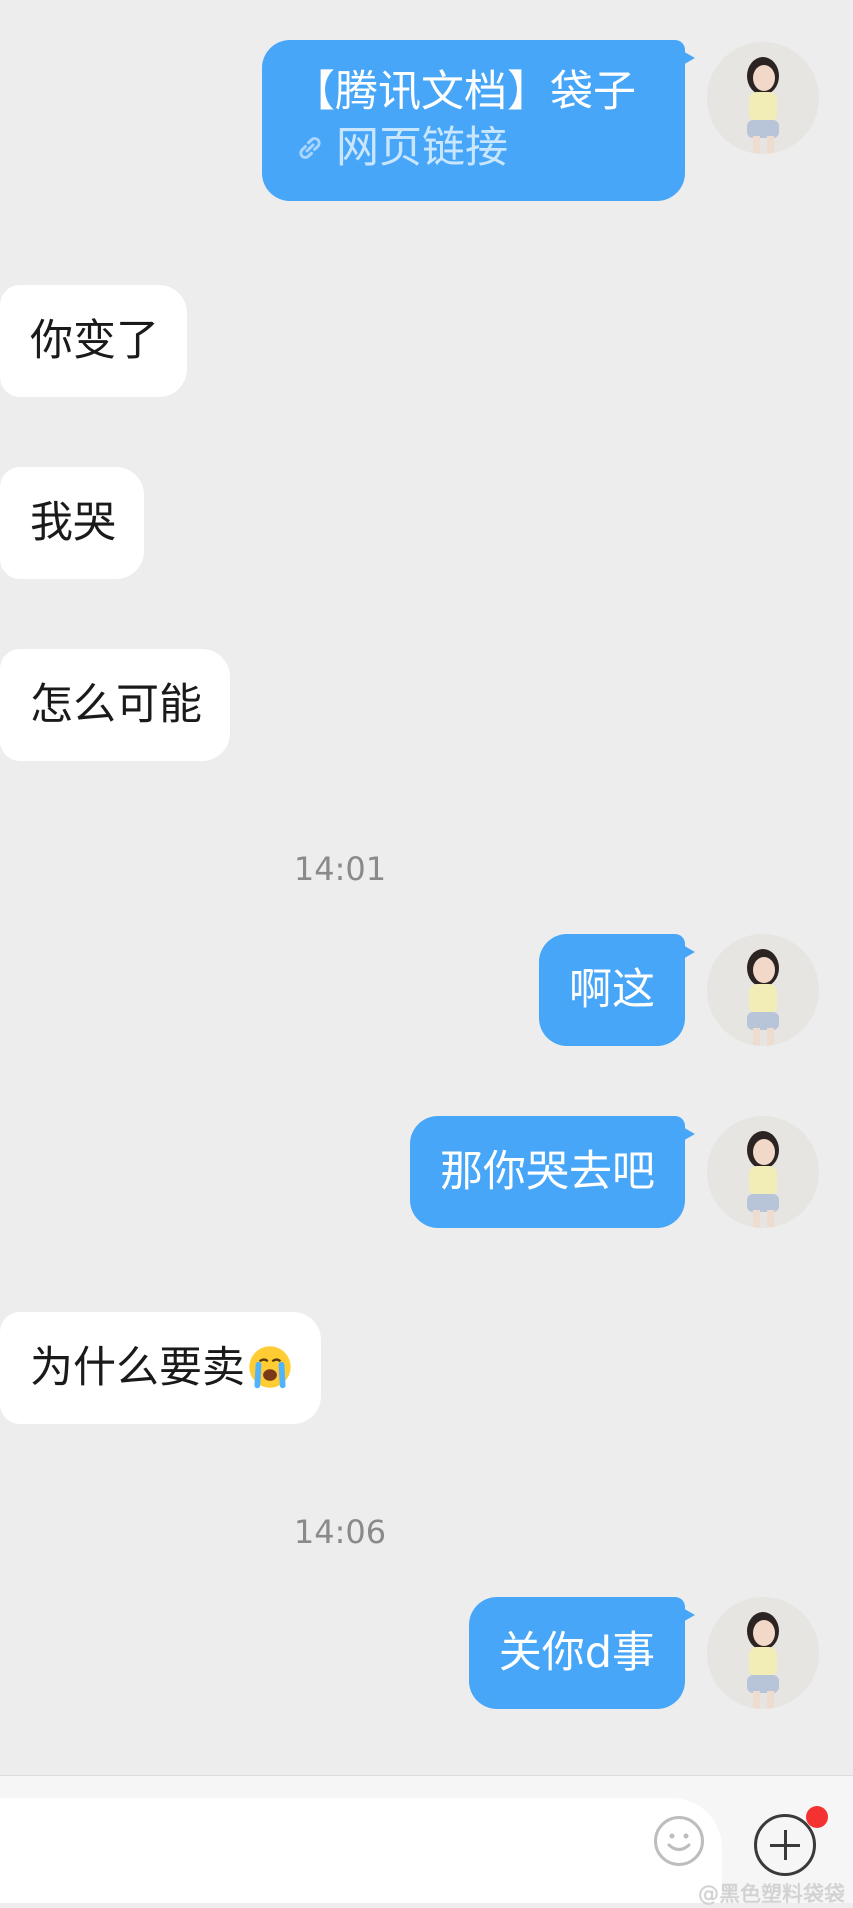 This screenshot has width=853, height=1908. What do you see at coordinates (771, 1894) in the screenshot?
I see `watermark: @黑色塑料袋袋` at bounding box center [771, 1894].